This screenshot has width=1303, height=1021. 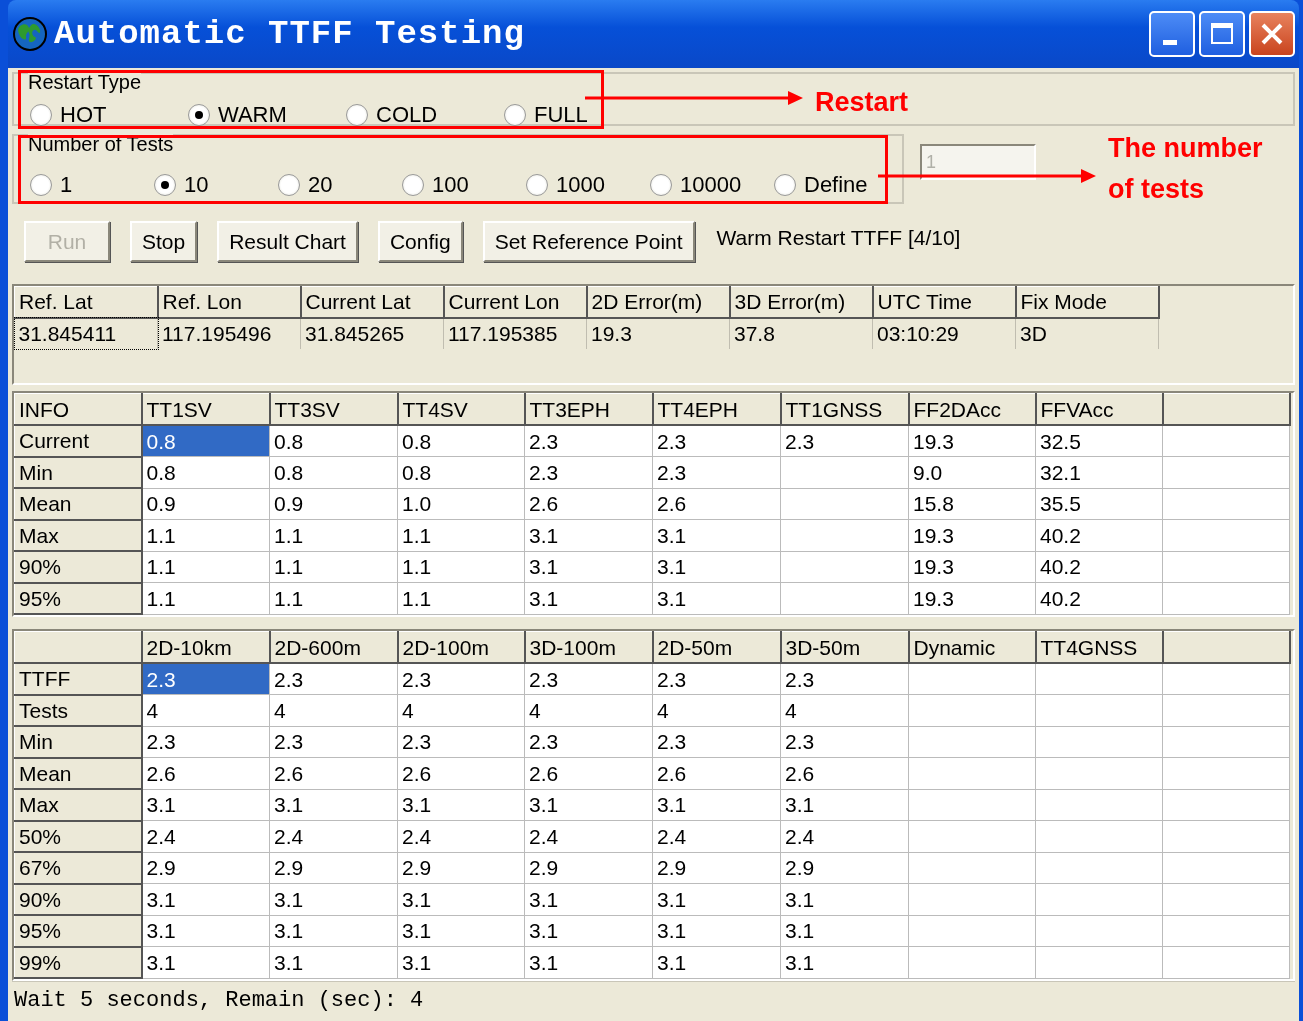 I want to click on row-header: 67%, so click(x=78, y=868).